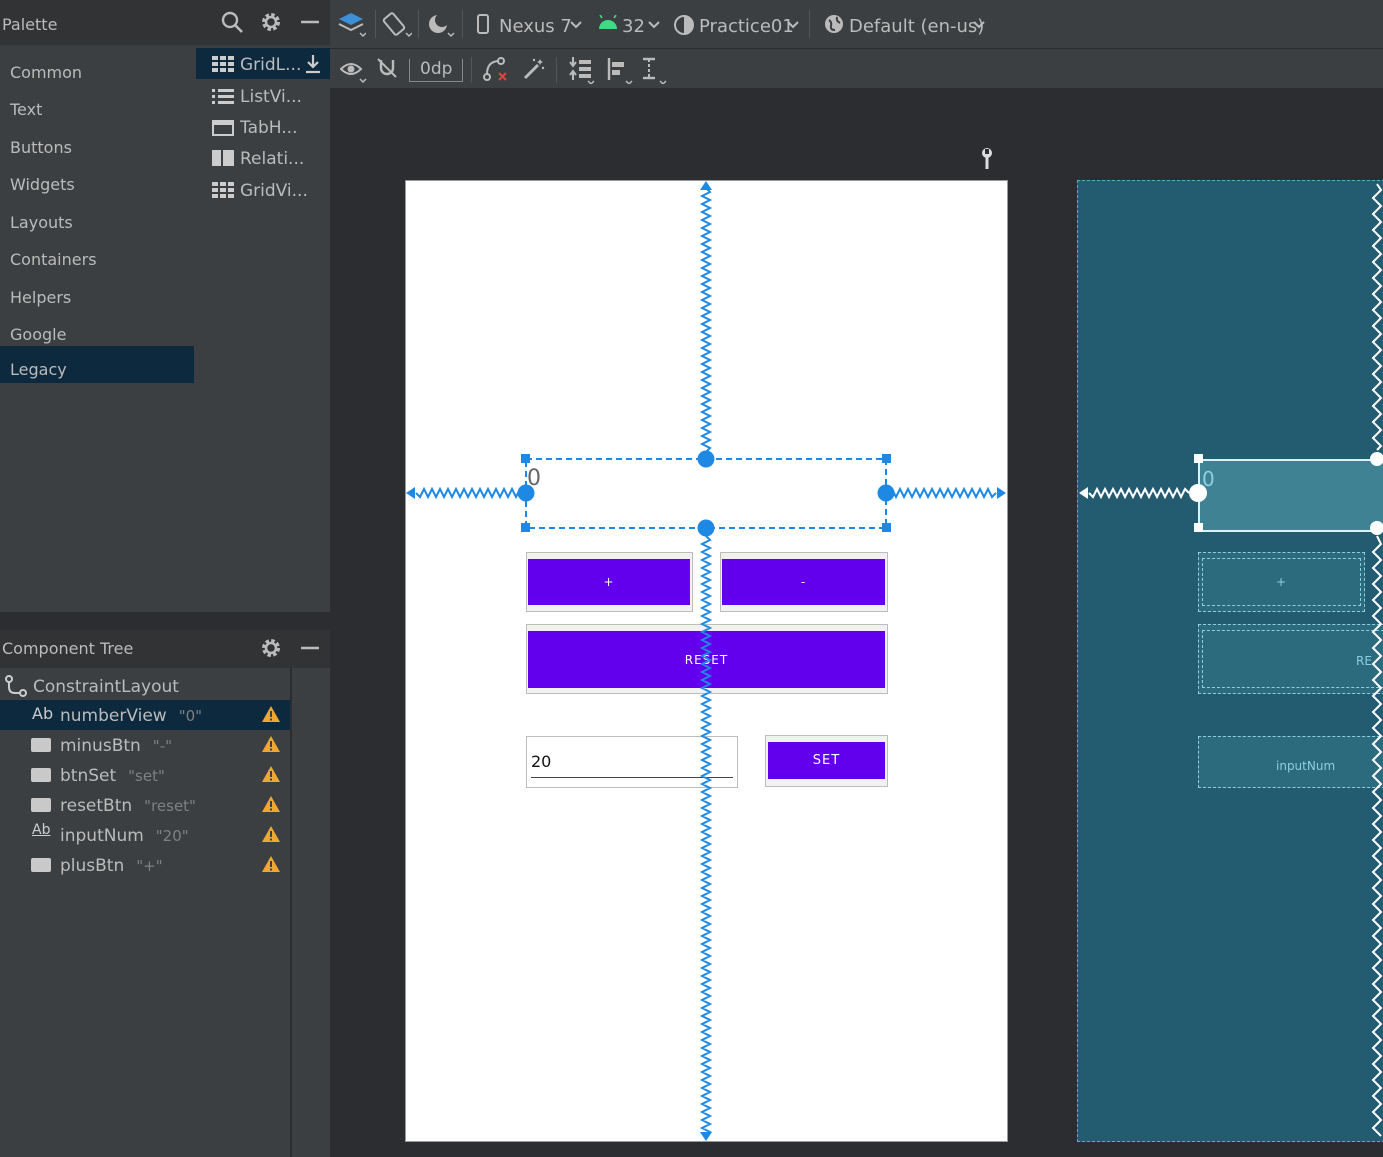 Image resolution: width=1383 pixels, height=1157 pixels. I want to click on device-icon, so click(483, 24).